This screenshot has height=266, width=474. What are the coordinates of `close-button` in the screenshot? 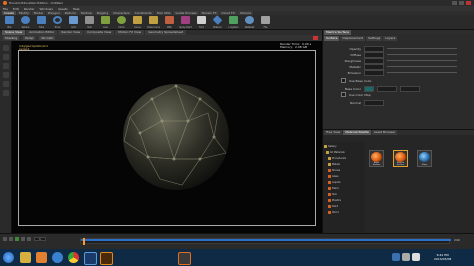 It's located at (468, 3).